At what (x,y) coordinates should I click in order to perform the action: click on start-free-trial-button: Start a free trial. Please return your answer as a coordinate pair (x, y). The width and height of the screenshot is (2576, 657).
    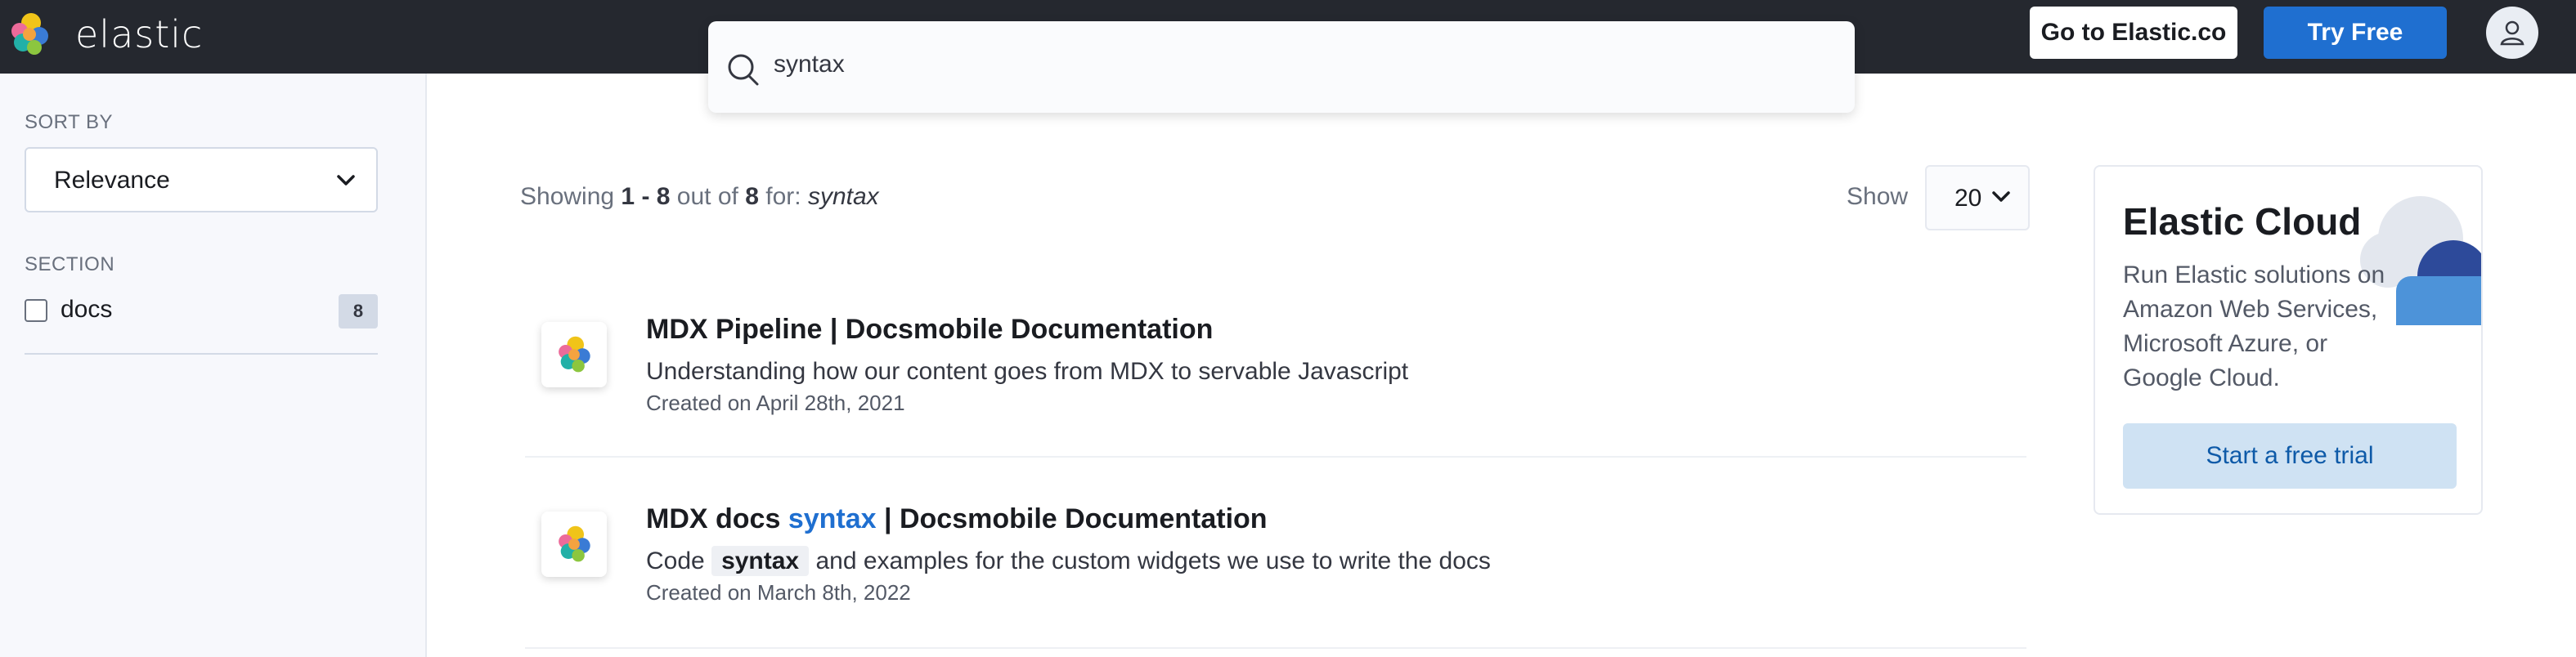
    Looking at the image, I should click on (2290, 456).